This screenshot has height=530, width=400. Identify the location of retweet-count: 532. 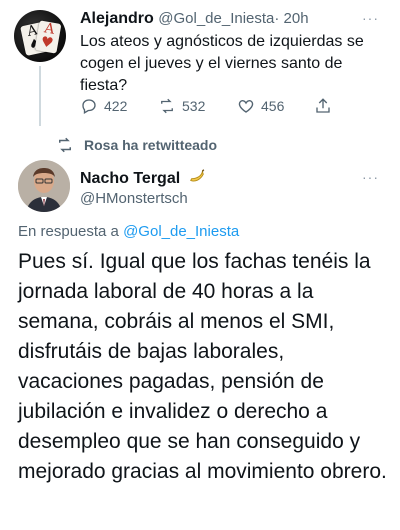
(194, 106).